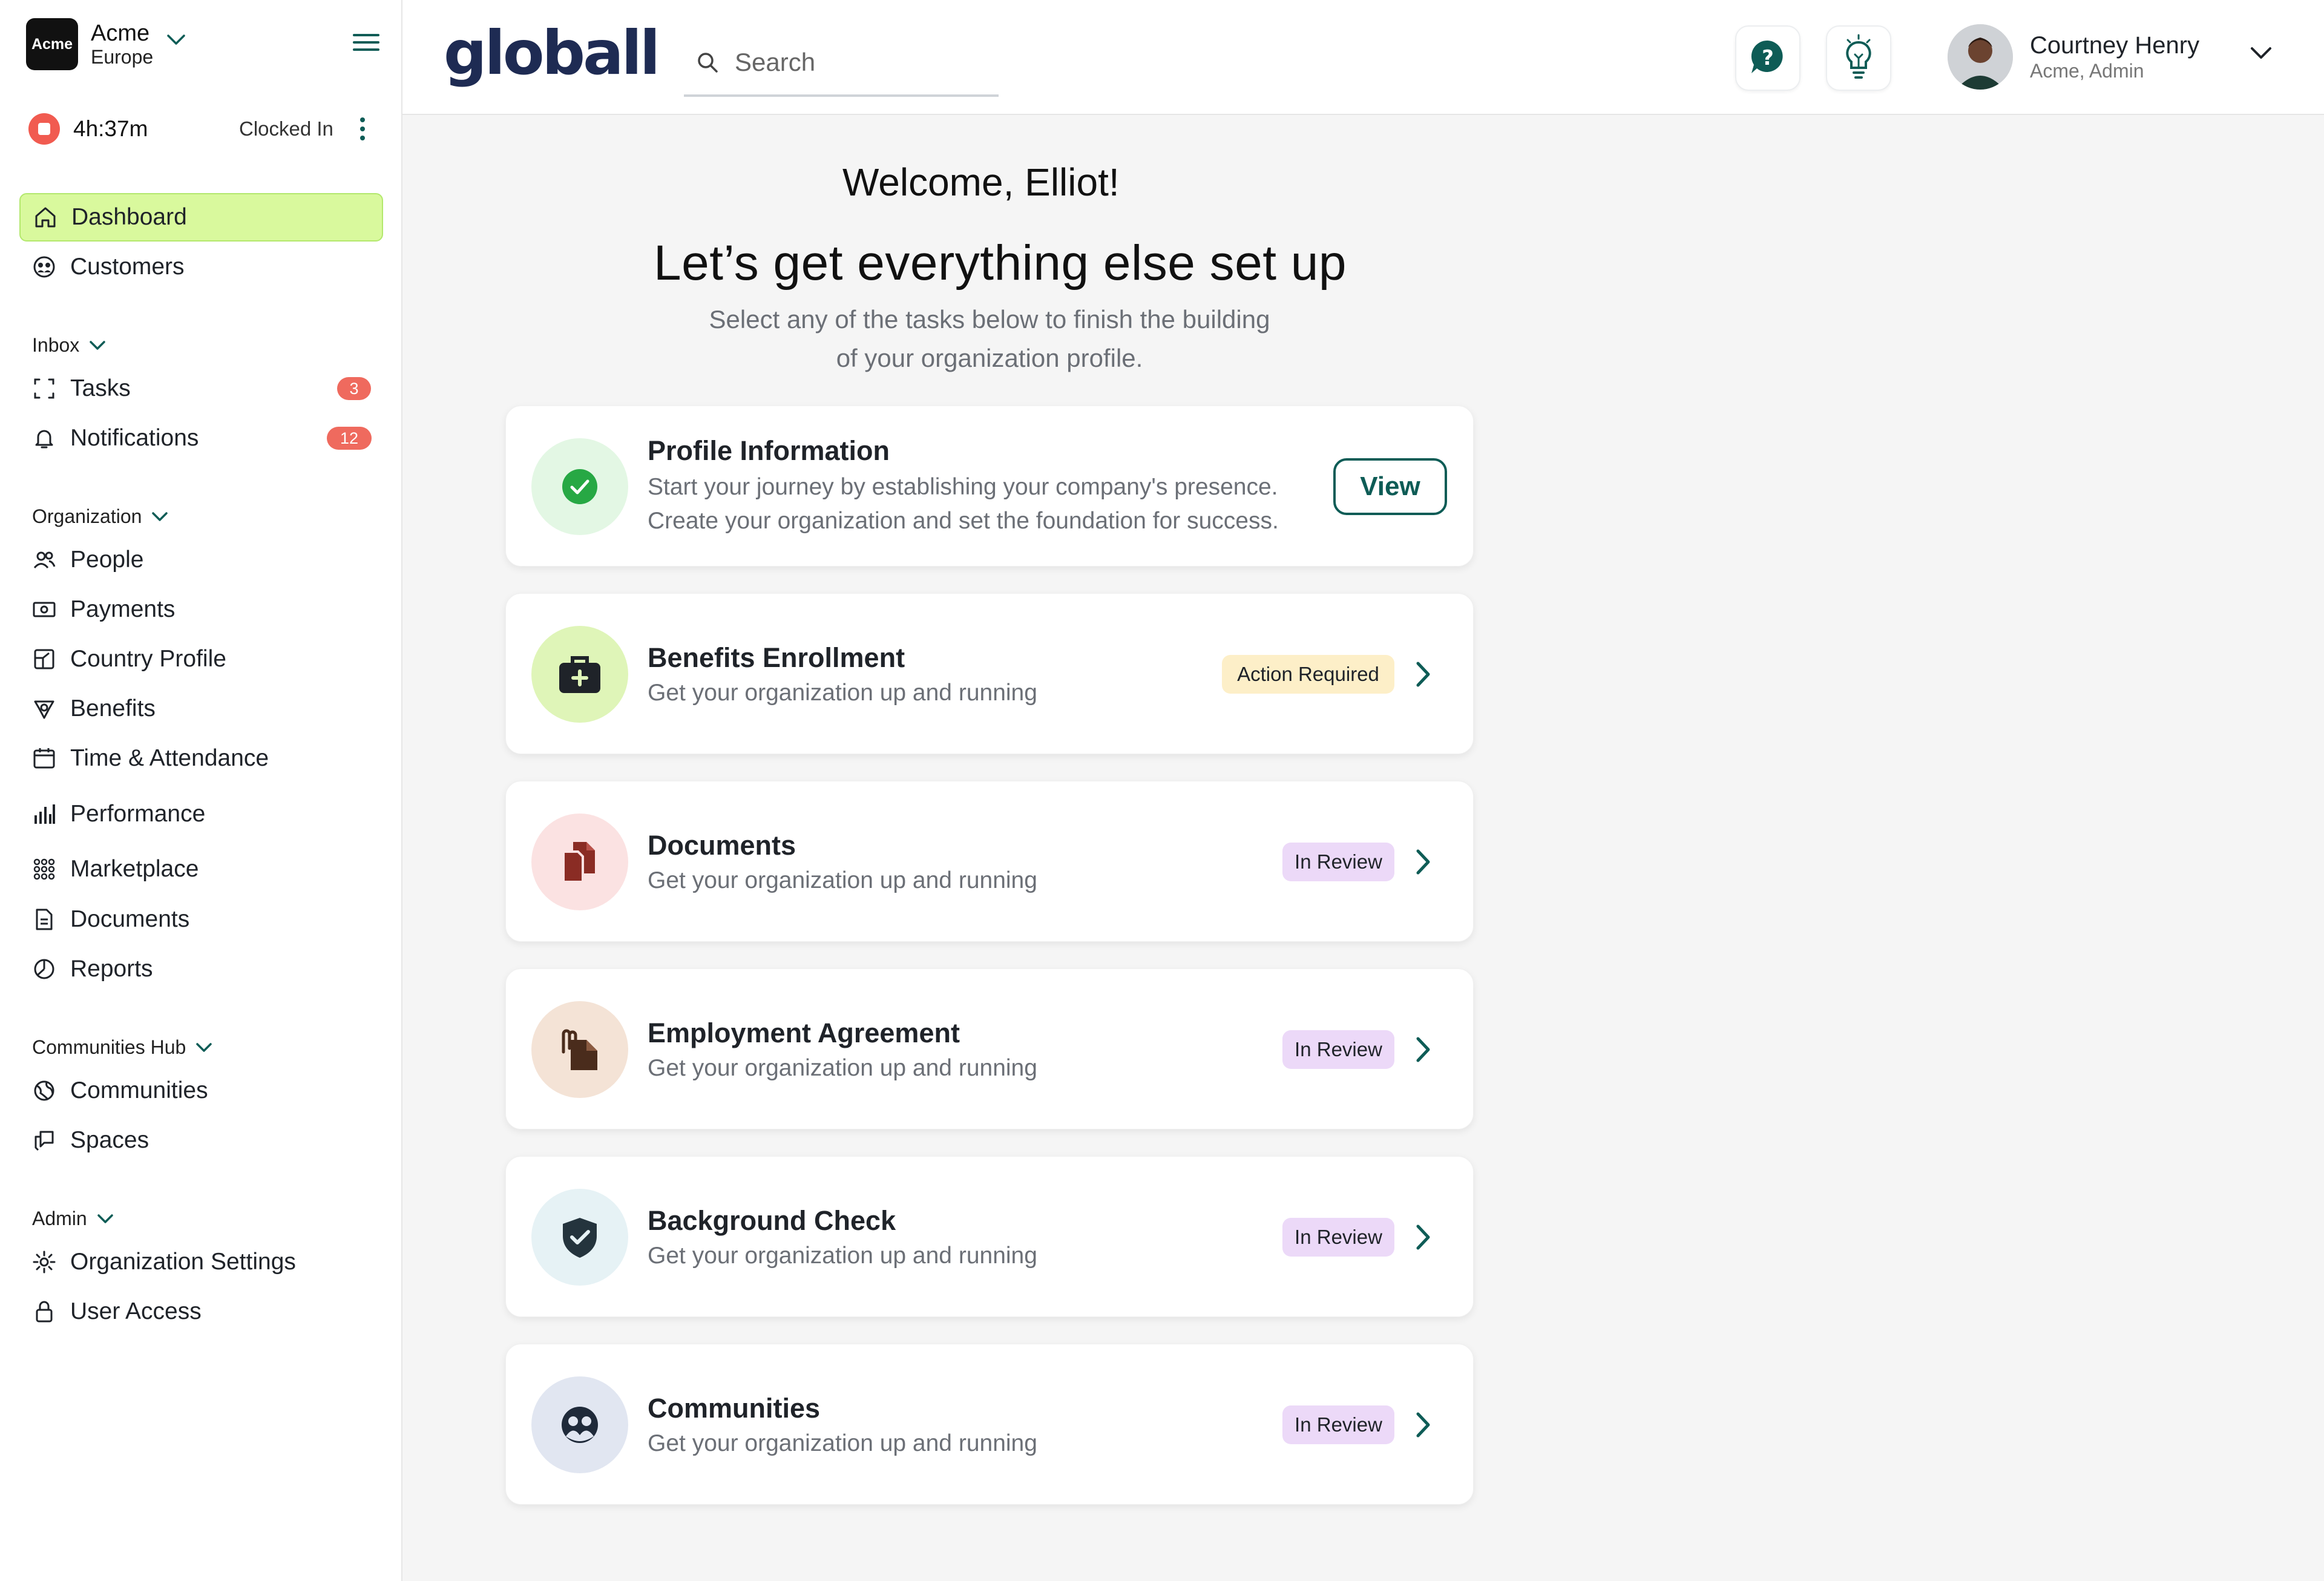 The width and height of the screenshot is (2324, 1581). Describe the element at coordinates (44, 609) in the screenshot. I see `money-icon` at that location.